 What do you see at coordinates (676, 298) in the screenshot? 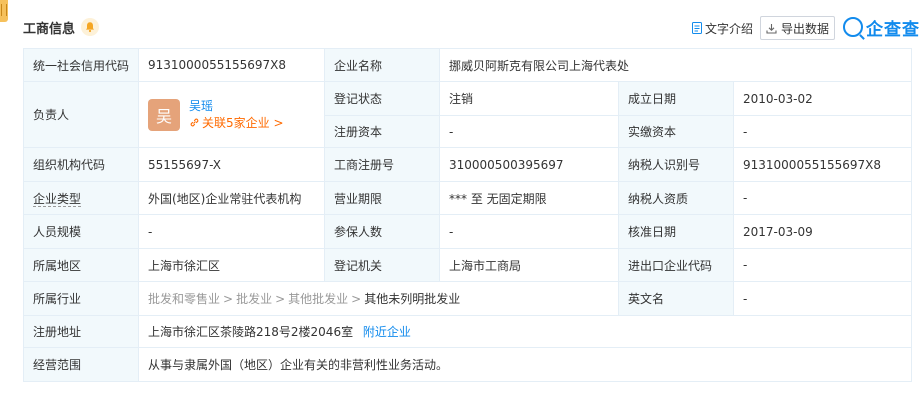
I see `english-name-label: 英文名` at bounding box center [676, 298].